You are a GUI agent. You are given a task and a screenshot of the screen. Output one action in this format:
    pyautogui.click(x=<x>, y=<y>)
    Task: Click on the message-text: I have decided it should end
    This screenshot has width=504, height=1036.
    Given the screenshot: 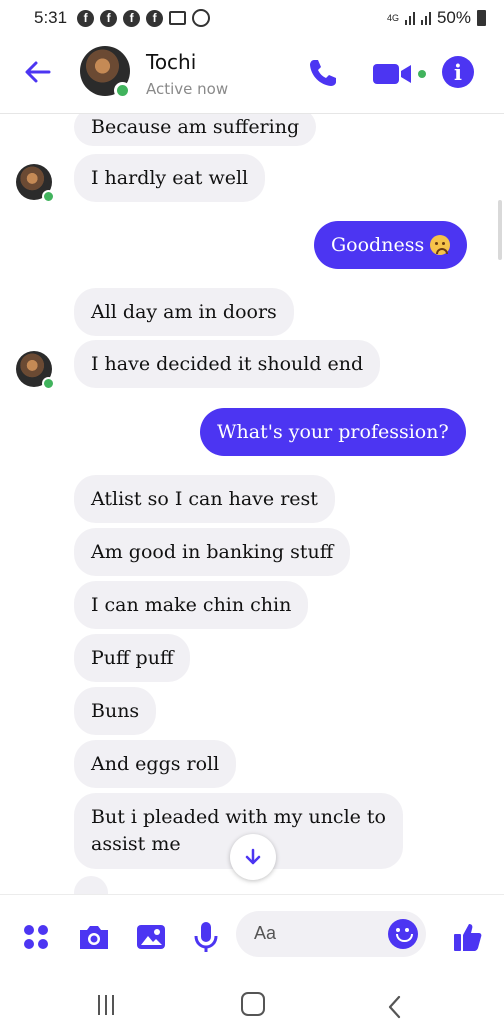 What is the action you would take?
    pyautogui.click(x=227, y=363)
    